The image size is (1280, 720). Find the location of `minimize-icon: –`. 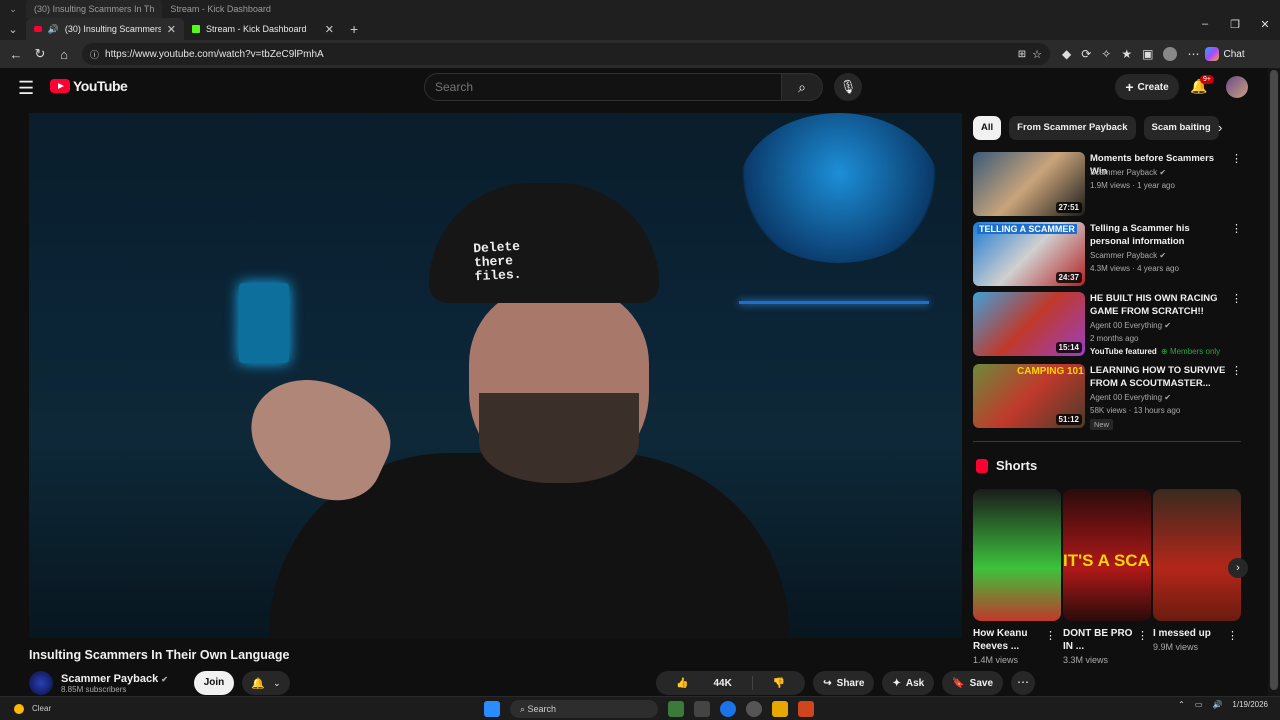

minimize-icon: – is located at coordinates (1205, 24).